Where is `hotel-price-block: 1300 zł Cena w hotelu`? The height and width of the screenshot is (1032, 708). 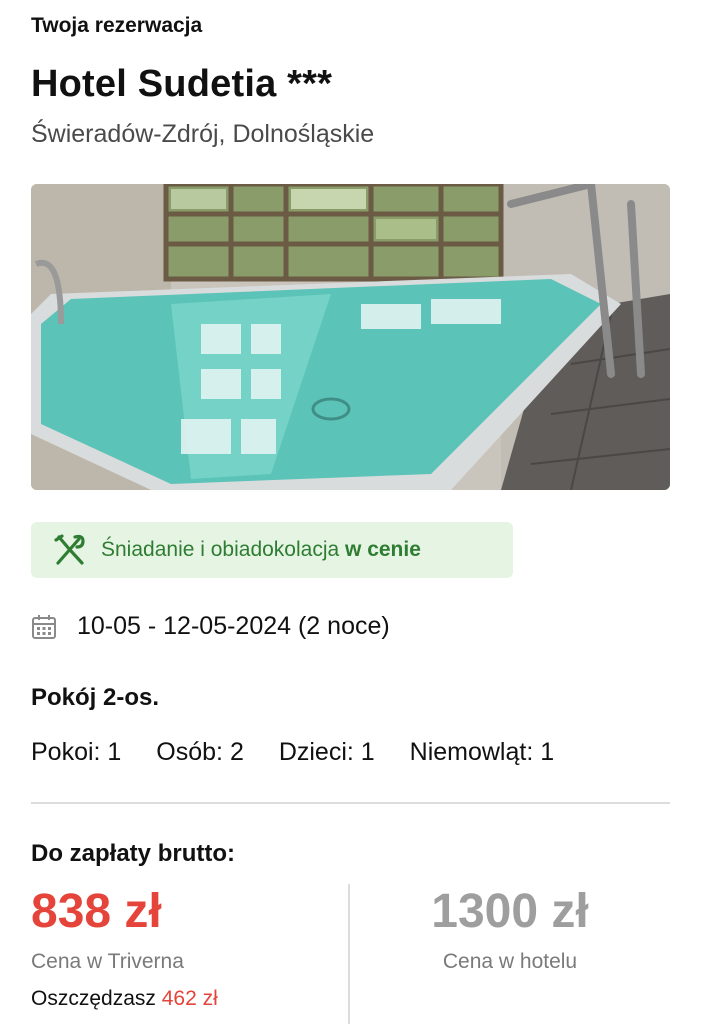
hotel-price-block: 1300 zł Cena w hotelu is located at coordinates (510, 929).